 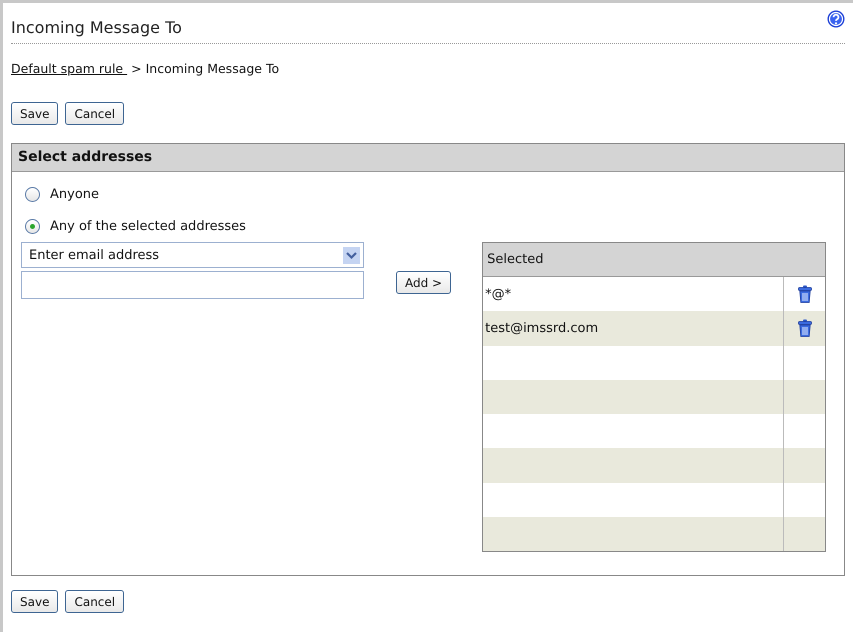 I want to click on caret-icon, so click(x=351, y=255).